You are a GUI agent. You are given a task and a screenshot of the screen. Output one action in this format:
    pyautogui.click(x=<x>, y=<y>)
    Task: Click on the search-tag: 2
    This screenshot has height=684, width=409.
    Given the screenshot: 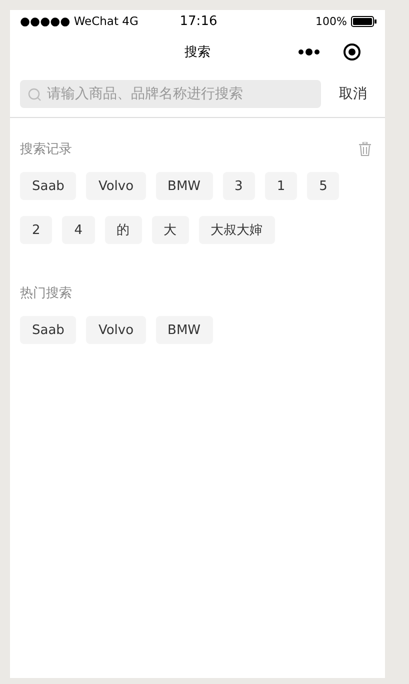 What is the action you would take?
    pyautogui.click(x=36, y=230)
    